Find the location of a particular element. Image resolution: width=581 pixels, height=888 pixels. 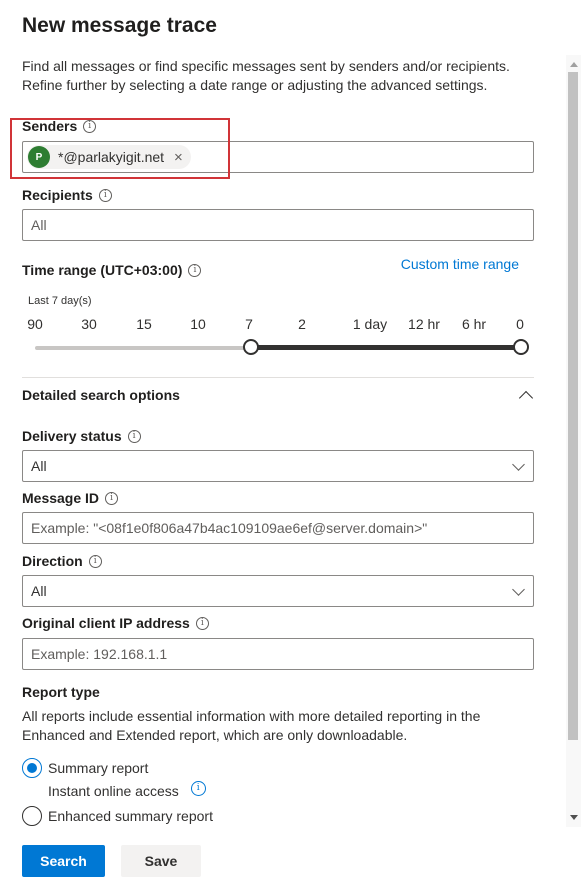

client-ip-placeholder: Example: 192.168.1.1 is located at coordinates (99, 654).